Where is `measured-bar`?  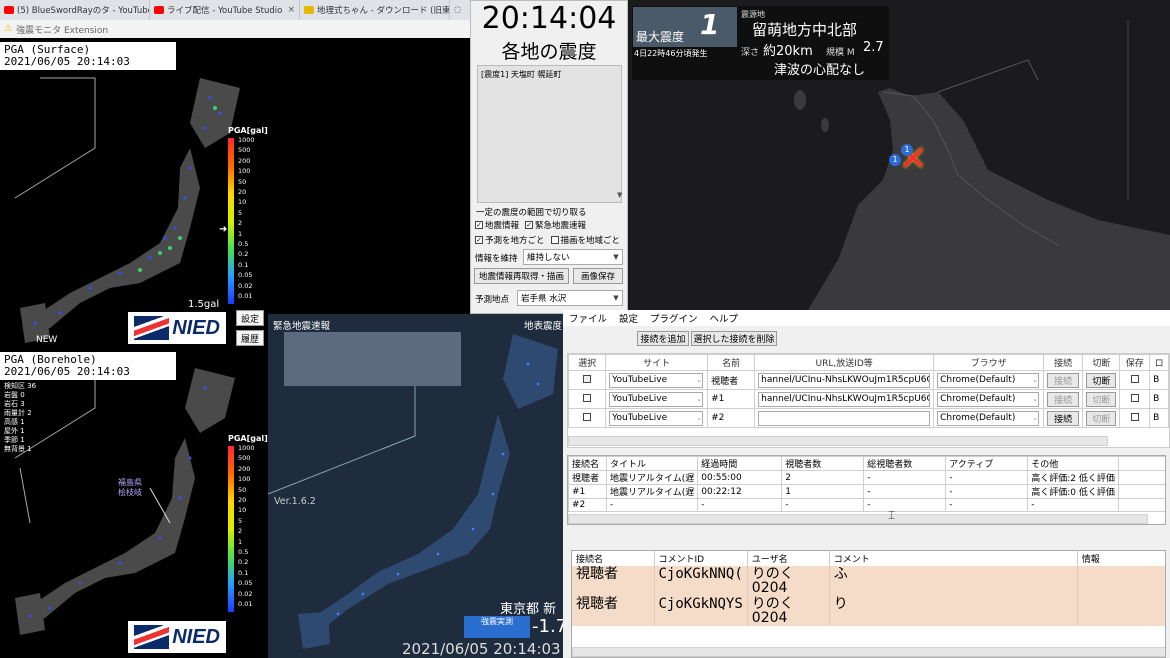 measured-bar is located at coordinates (497, 633).